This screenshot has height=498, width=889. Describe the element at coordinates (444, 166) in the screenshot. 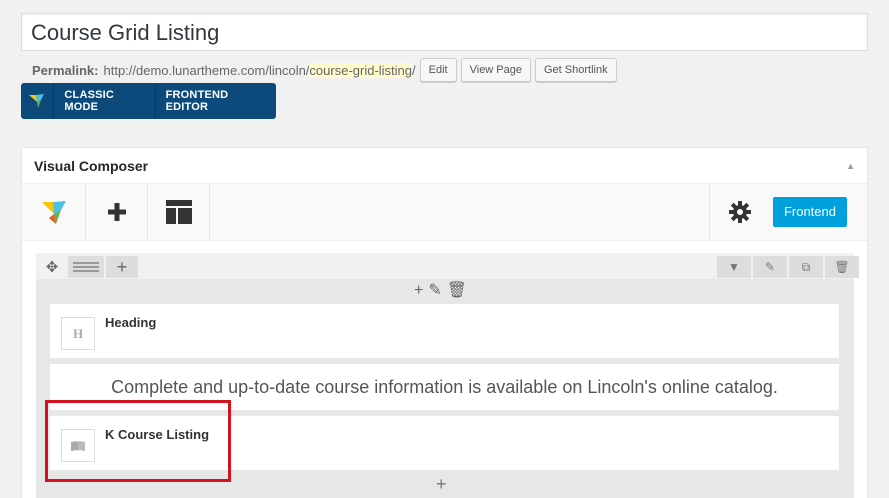

I see `vc-panel-header: Visual Composer ▲` at that location.